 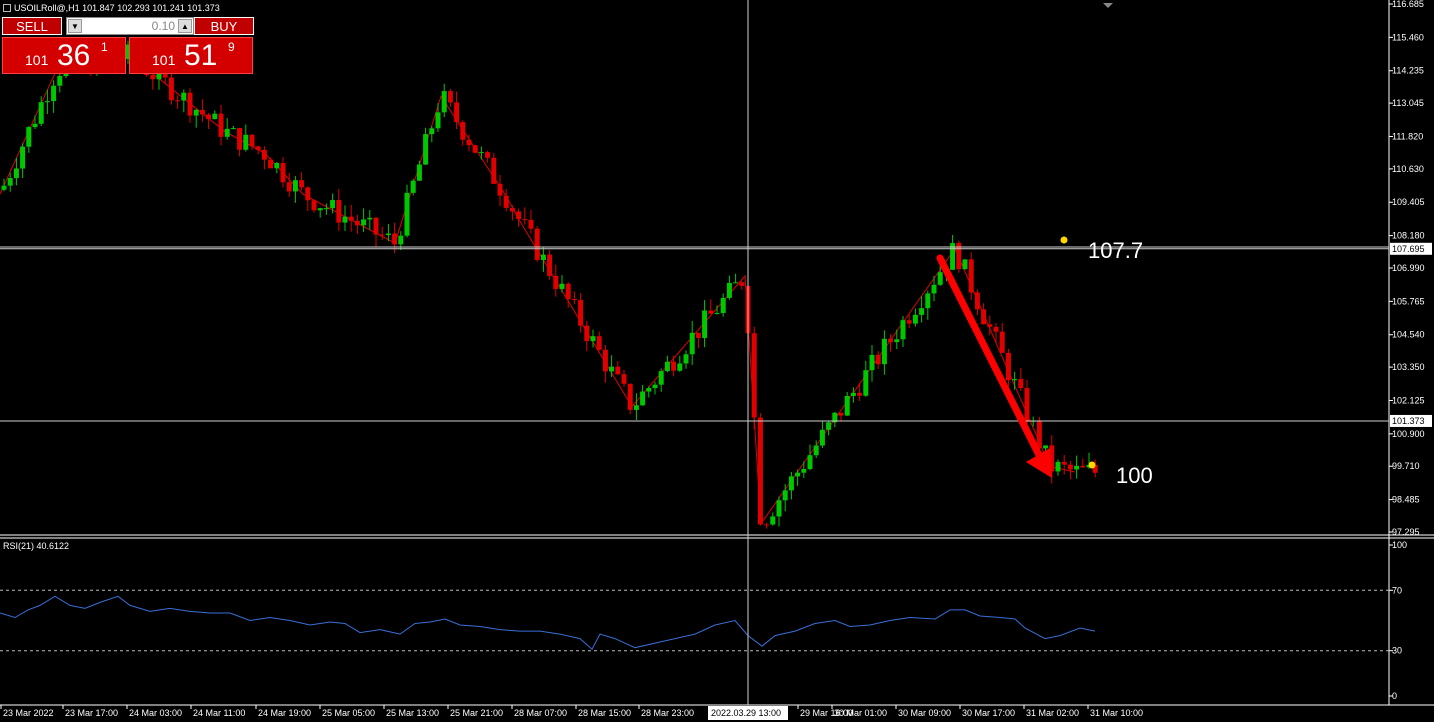 I want to click on time-tick-label: 28 Mar 23:00, so click(x=667, y=713).